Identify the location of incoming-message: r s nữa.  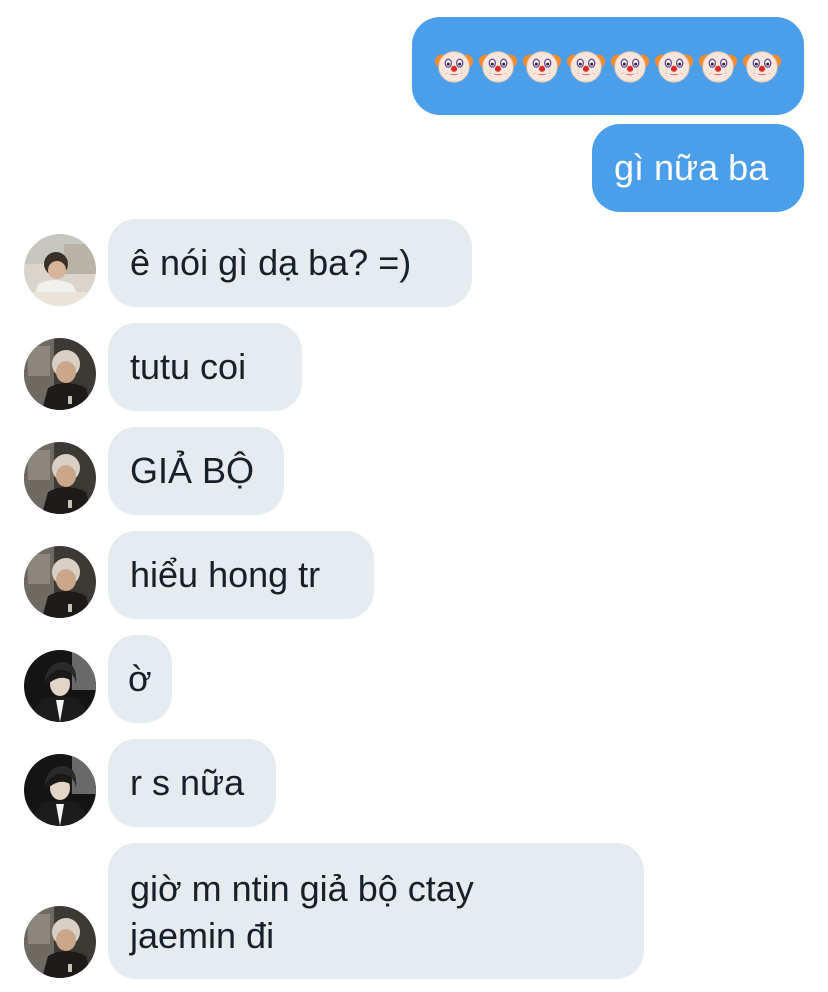
(192, 783).